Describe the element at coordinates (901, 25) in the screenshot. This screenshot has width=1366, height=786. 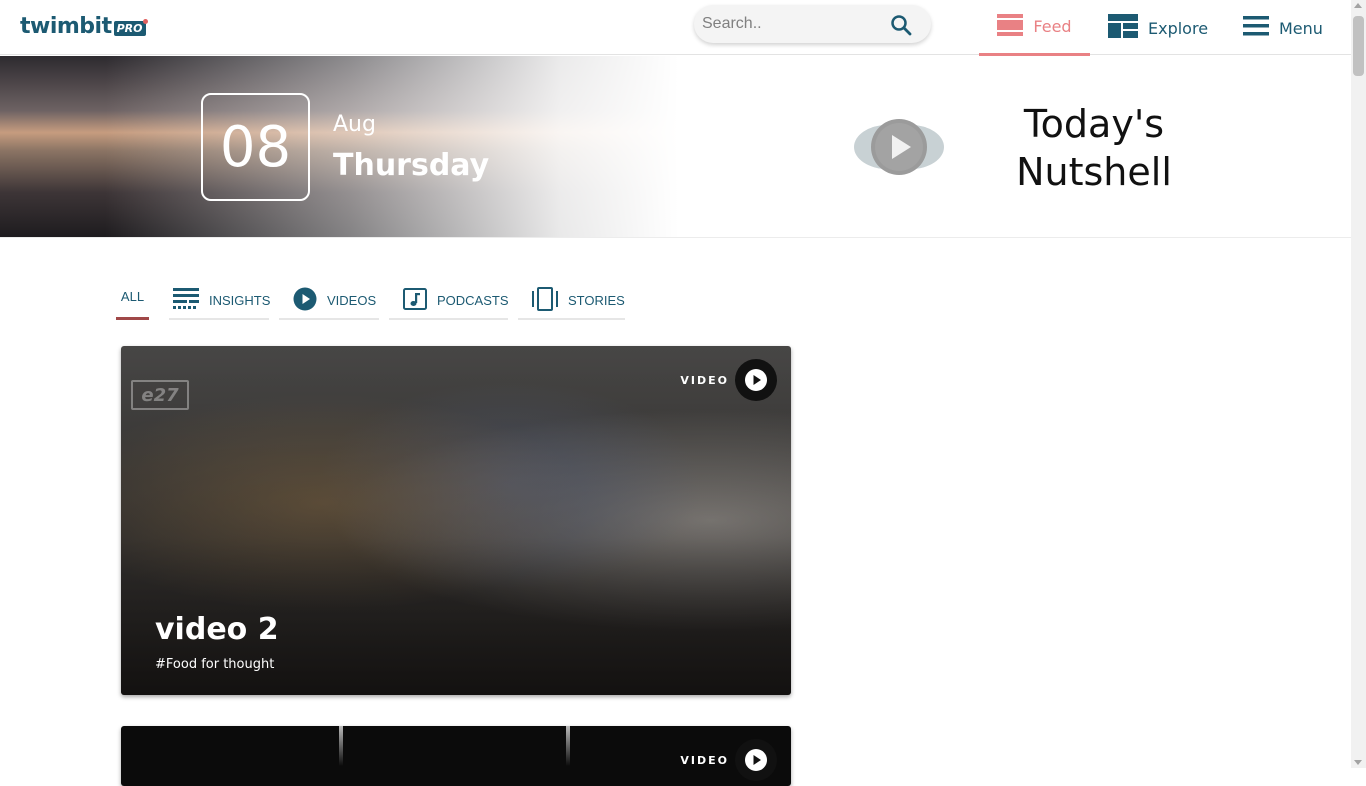
I see `search-icon` at that location.